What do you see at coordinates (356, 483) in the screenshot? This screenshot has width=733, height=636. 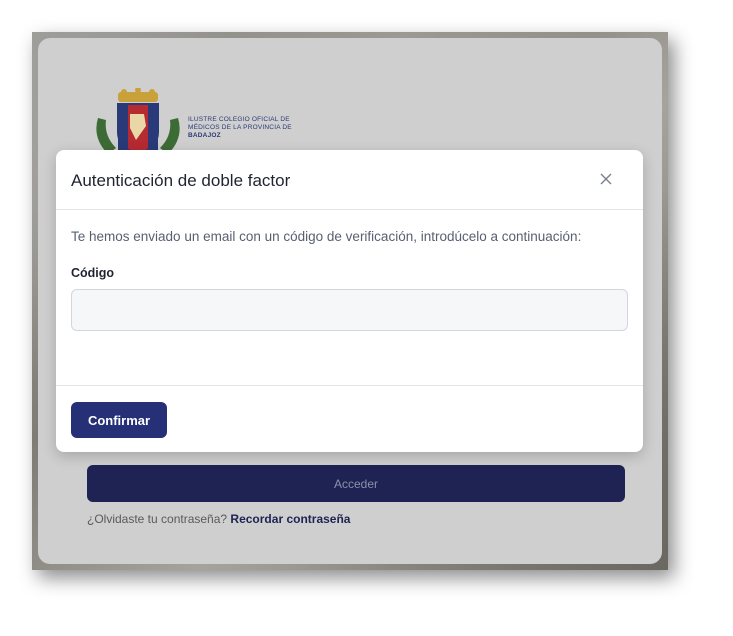 I see `login-submit-button: Acceder` at bounding box center [356, 483].